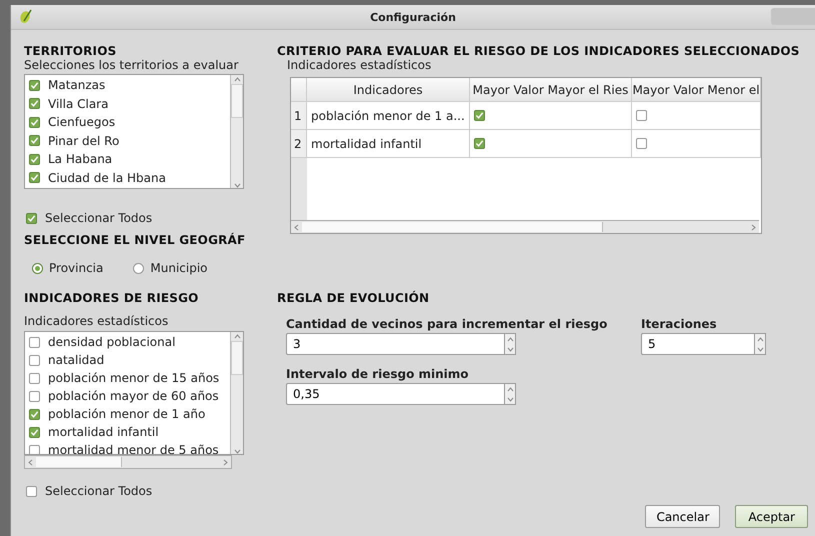  I want to click on row-number: 1, so click(299, 115).